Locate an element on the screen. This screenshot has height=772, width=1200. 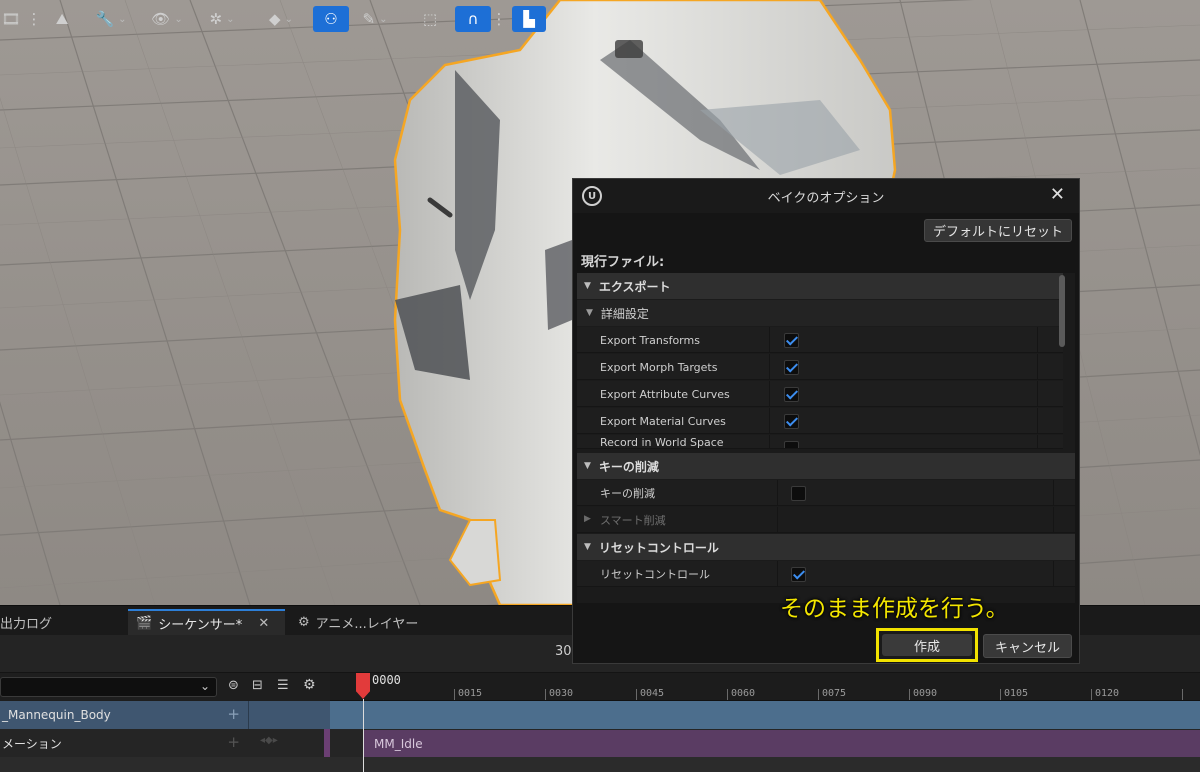
frame-range-icon: ▙ is located at coordinates (529, 19).